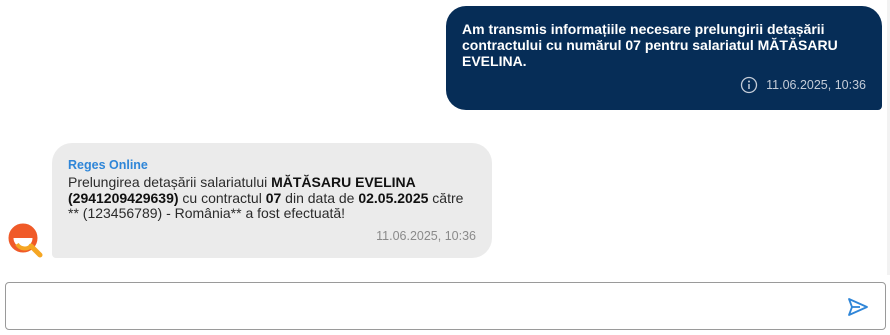  I want to click on employee-name: MĂTĂSARU EVELINA, so click(343, 182).